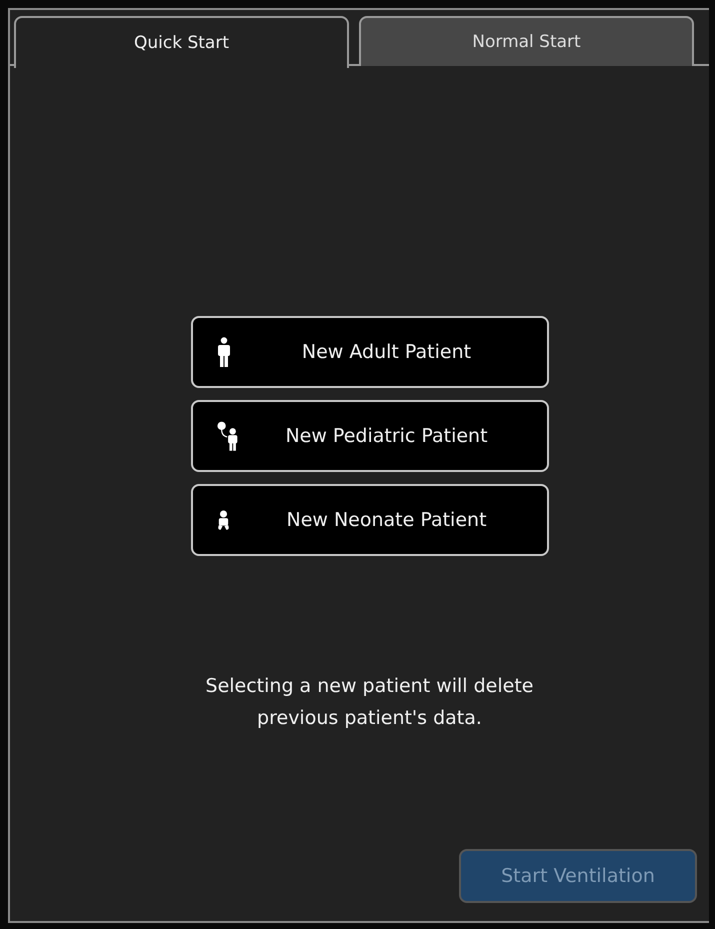  Describe the element at coordinates (181, 42) in the screenshot. I see `tab: Quick Start` at that location.